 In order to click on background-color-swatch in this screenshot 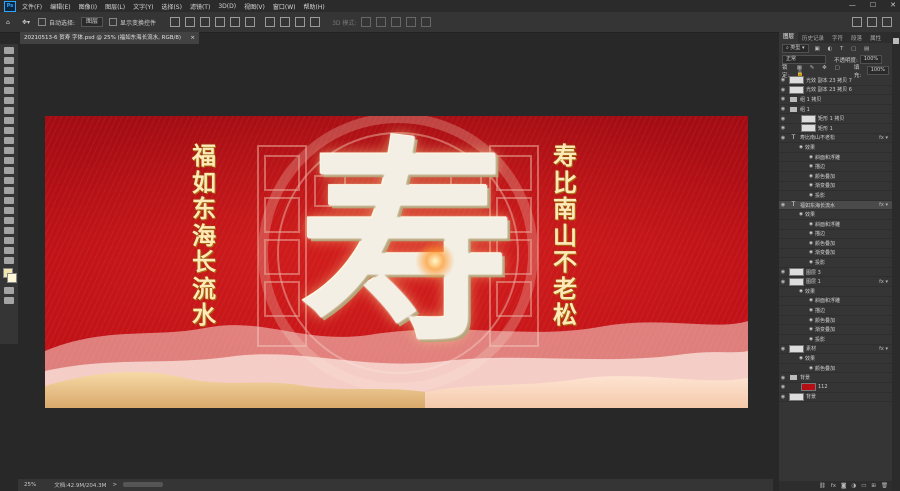, I will do `click(12, 278)`.